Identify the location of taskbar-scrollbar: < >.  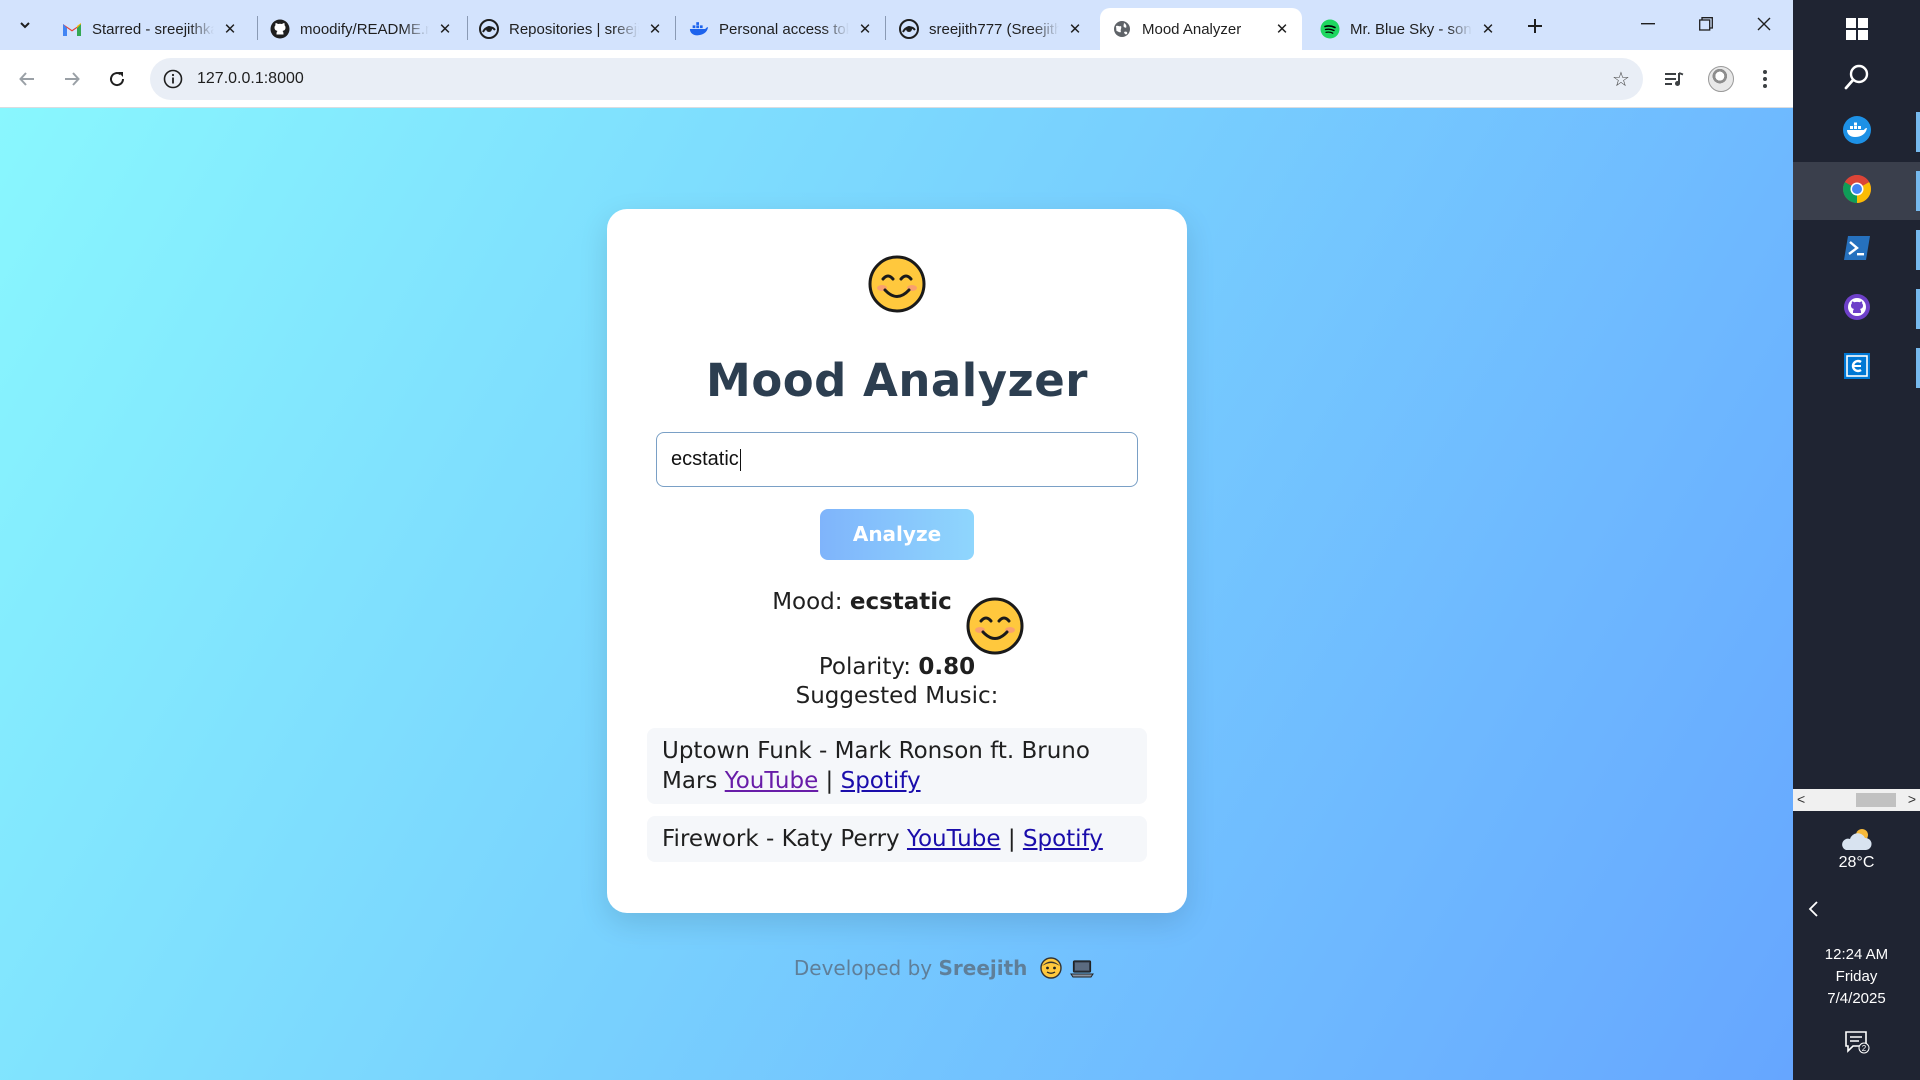
(1856, 800).